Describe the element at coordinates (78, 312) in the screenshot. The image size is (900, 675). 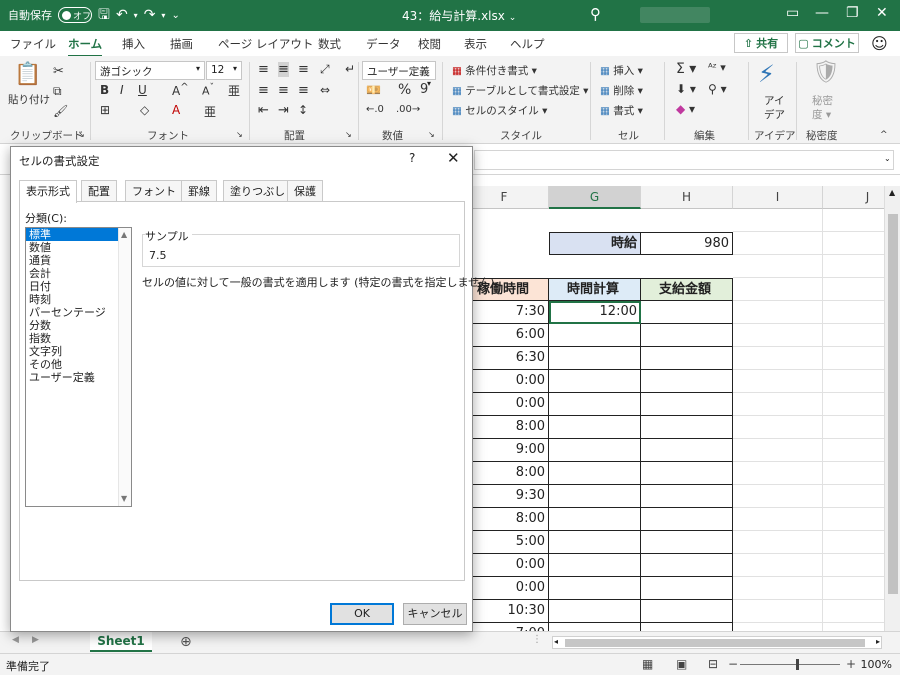
I see `category-item: パーセンテージ` at that location.